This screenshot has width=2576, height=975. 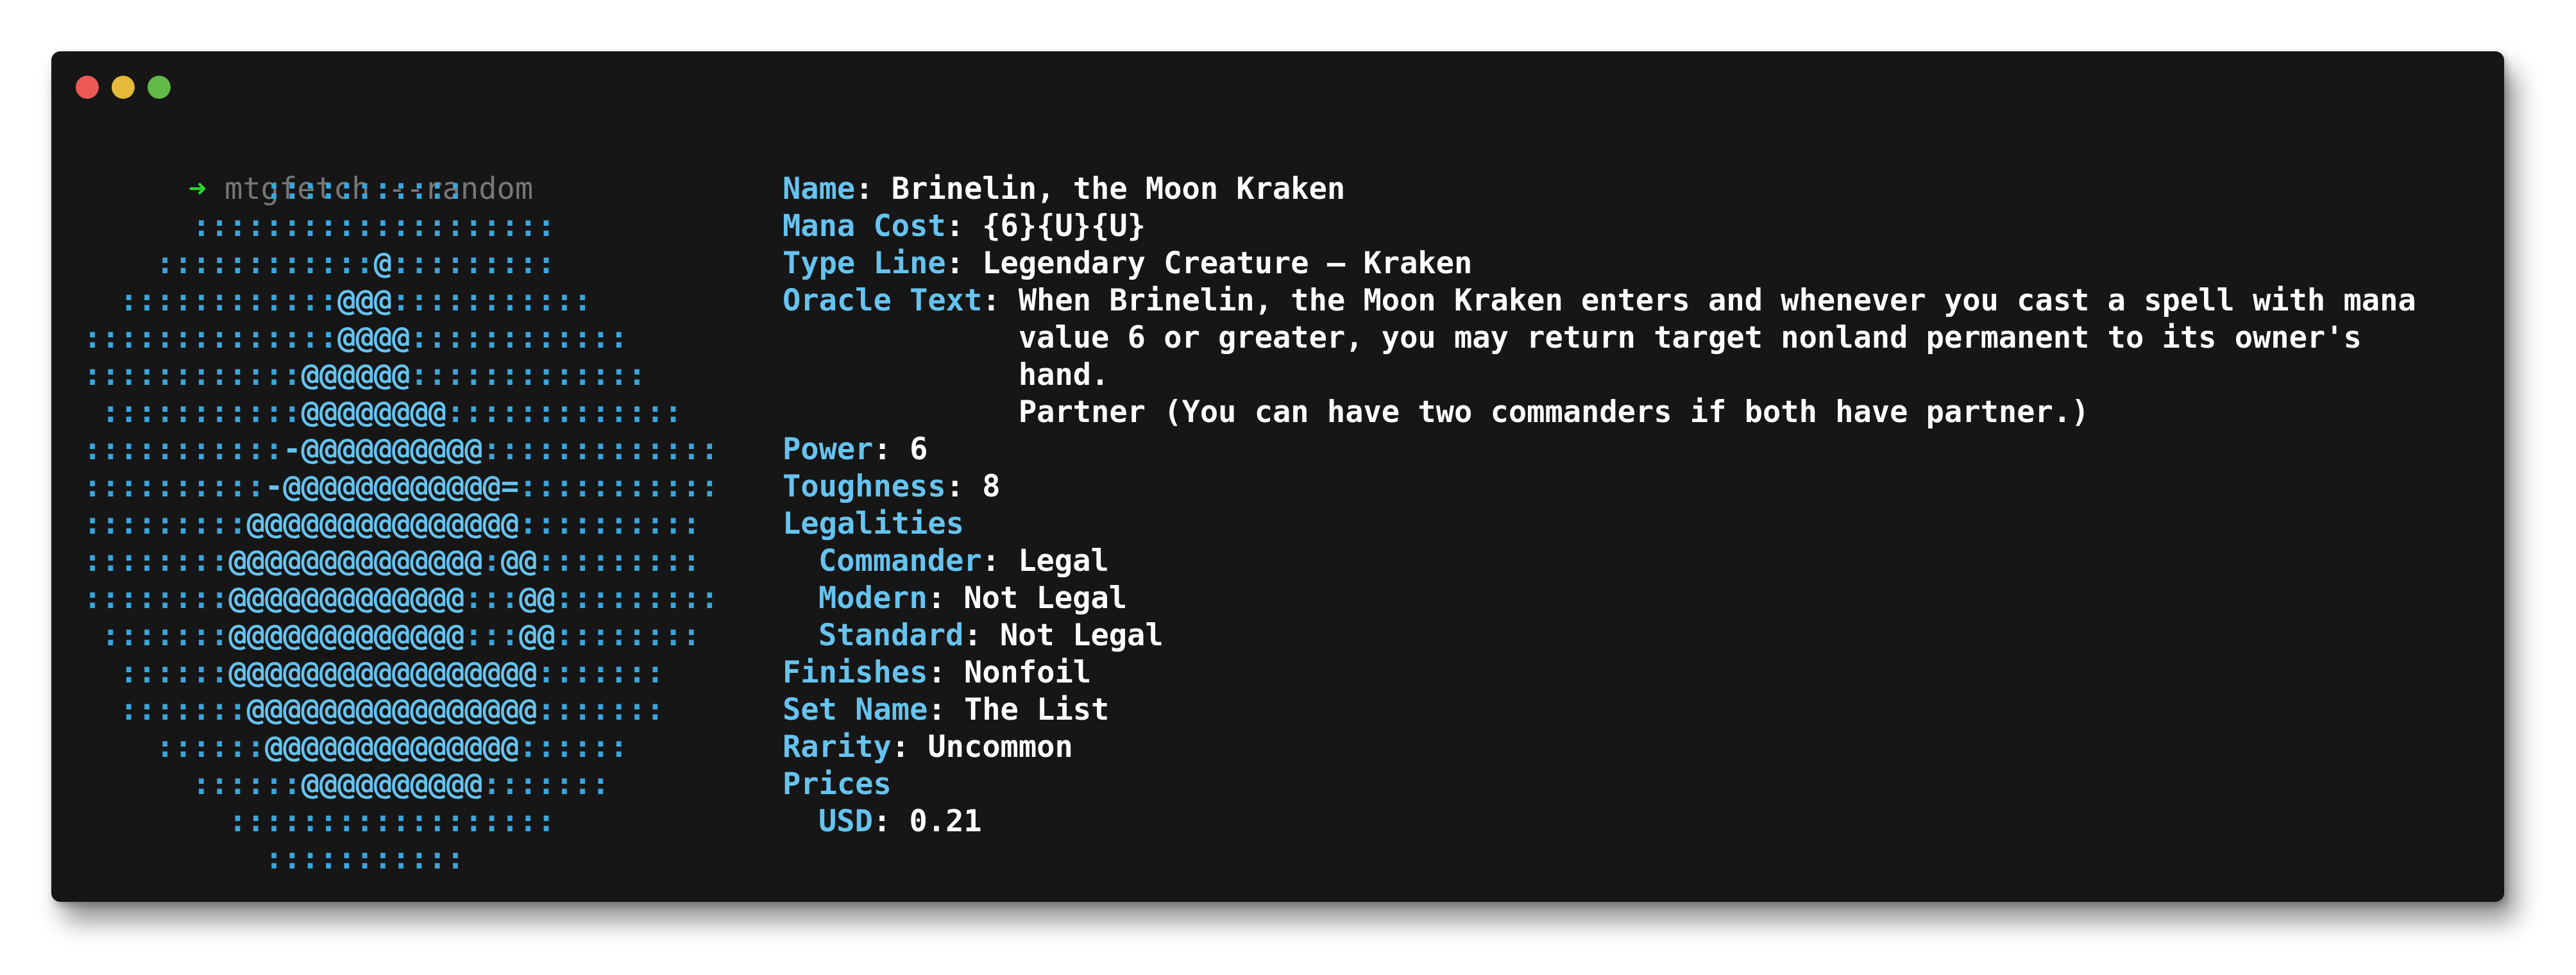 What do you see at coordinates (401, 598) in the screenshot?
I see `ascii-art-line: ::::::::@@@@@@@@@@@@@:::@@:::::::::` at bounding box center [401, 598].